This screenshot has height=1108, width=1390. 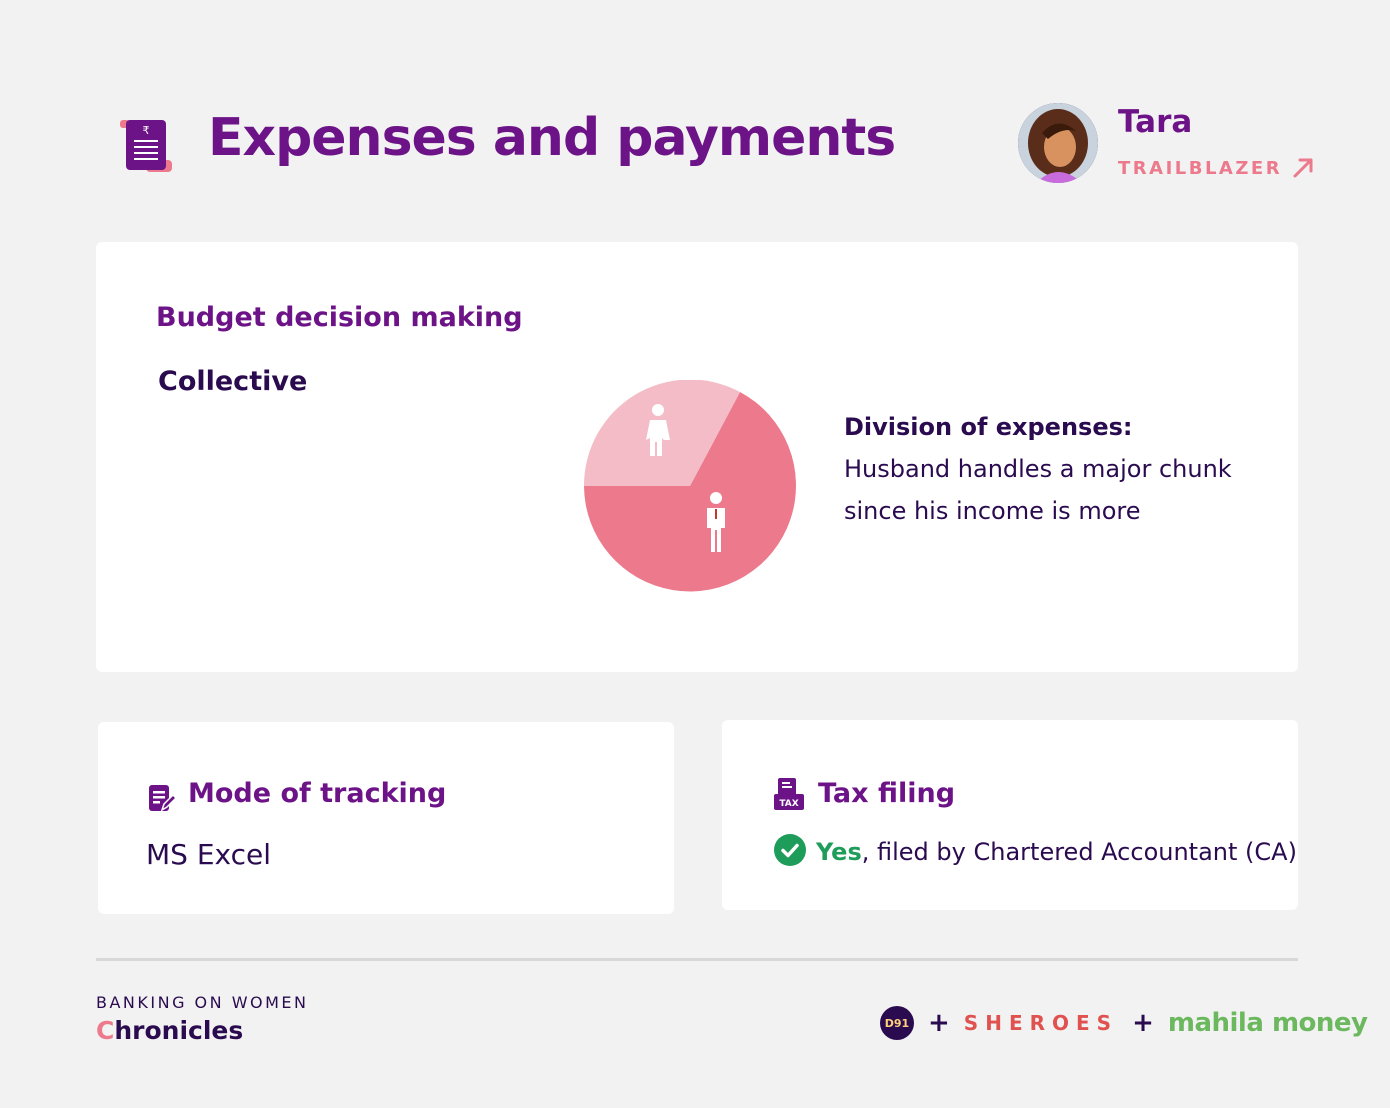 I want to click on tracking-card: Mode of tracking MS Excel, so click(x=386, y=818).